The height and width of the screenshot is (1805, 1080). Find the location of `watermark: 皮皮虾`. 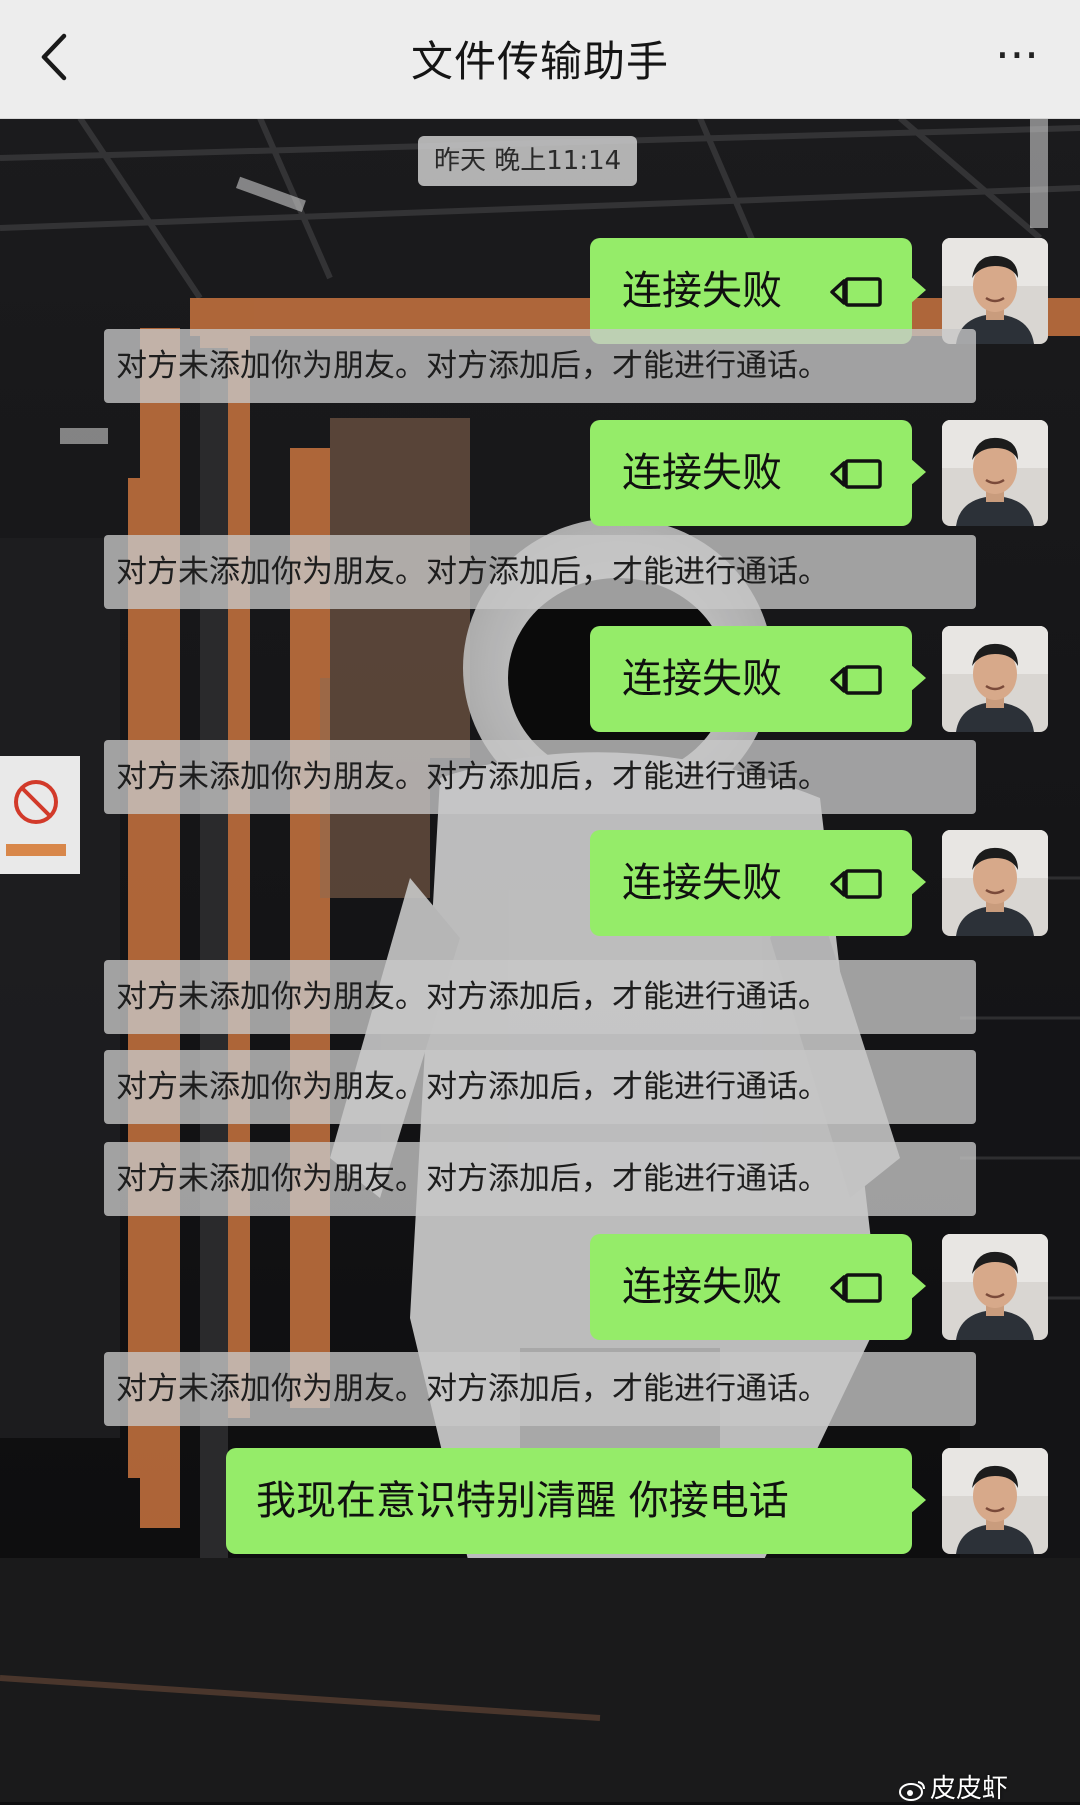

watermark: 皮皮虾 is located at coordinates (953, 1786).